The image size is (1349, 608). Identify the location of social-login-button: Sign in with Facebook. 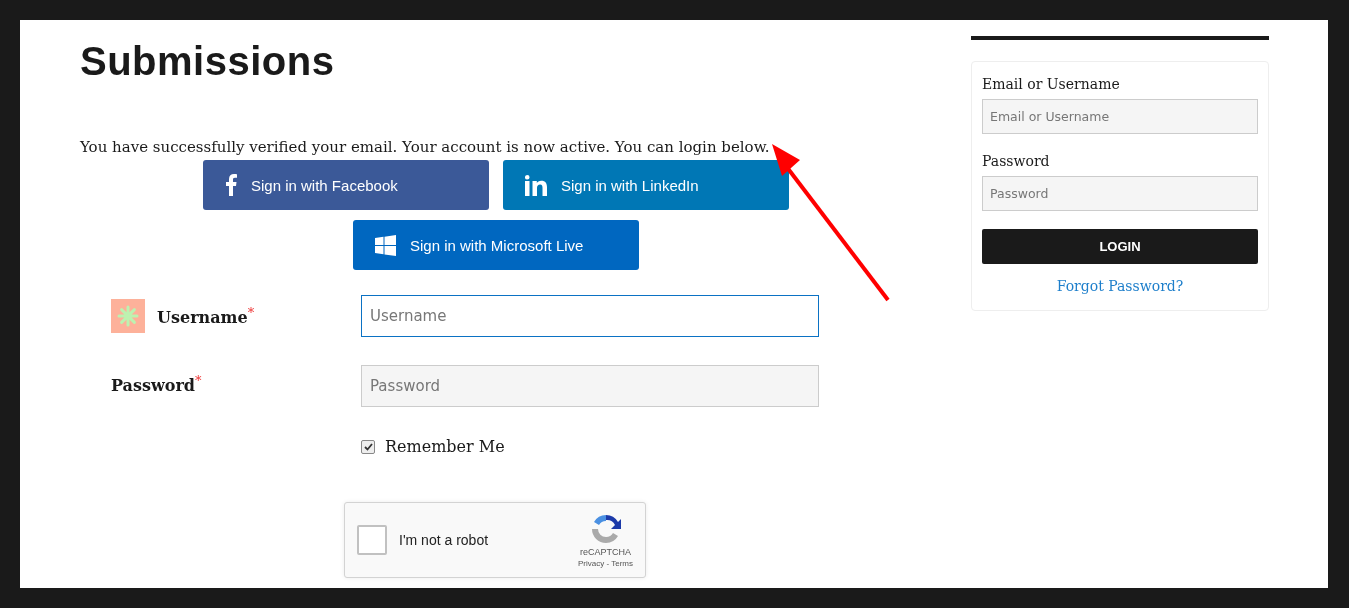
(346, 185).